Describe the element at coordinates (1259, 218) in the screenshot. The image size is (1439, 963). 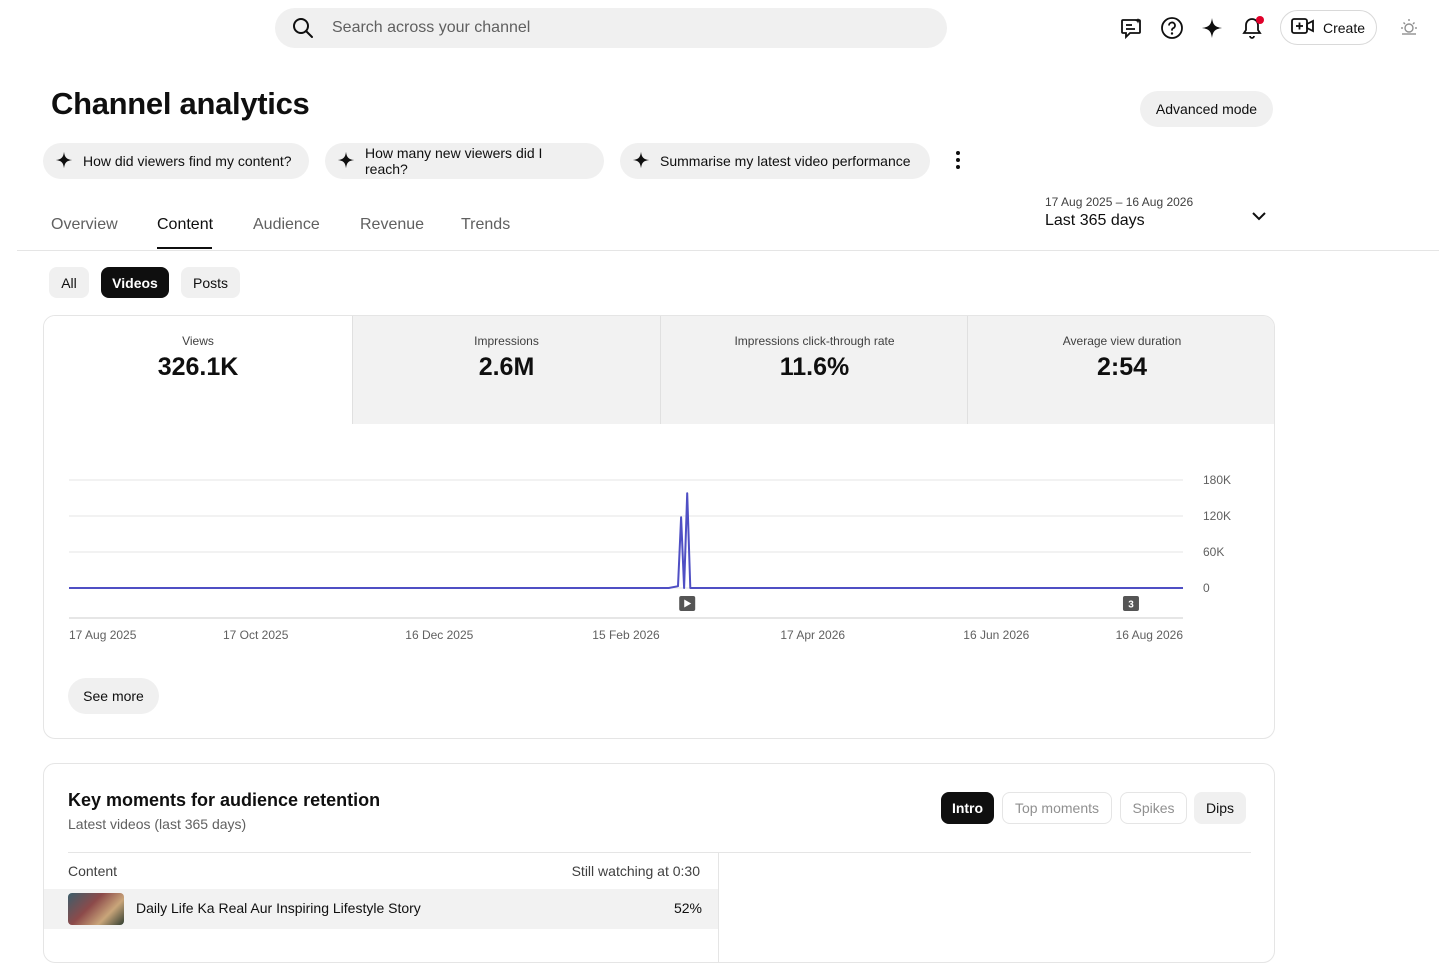
I see `chevron-down-icon` at that location.